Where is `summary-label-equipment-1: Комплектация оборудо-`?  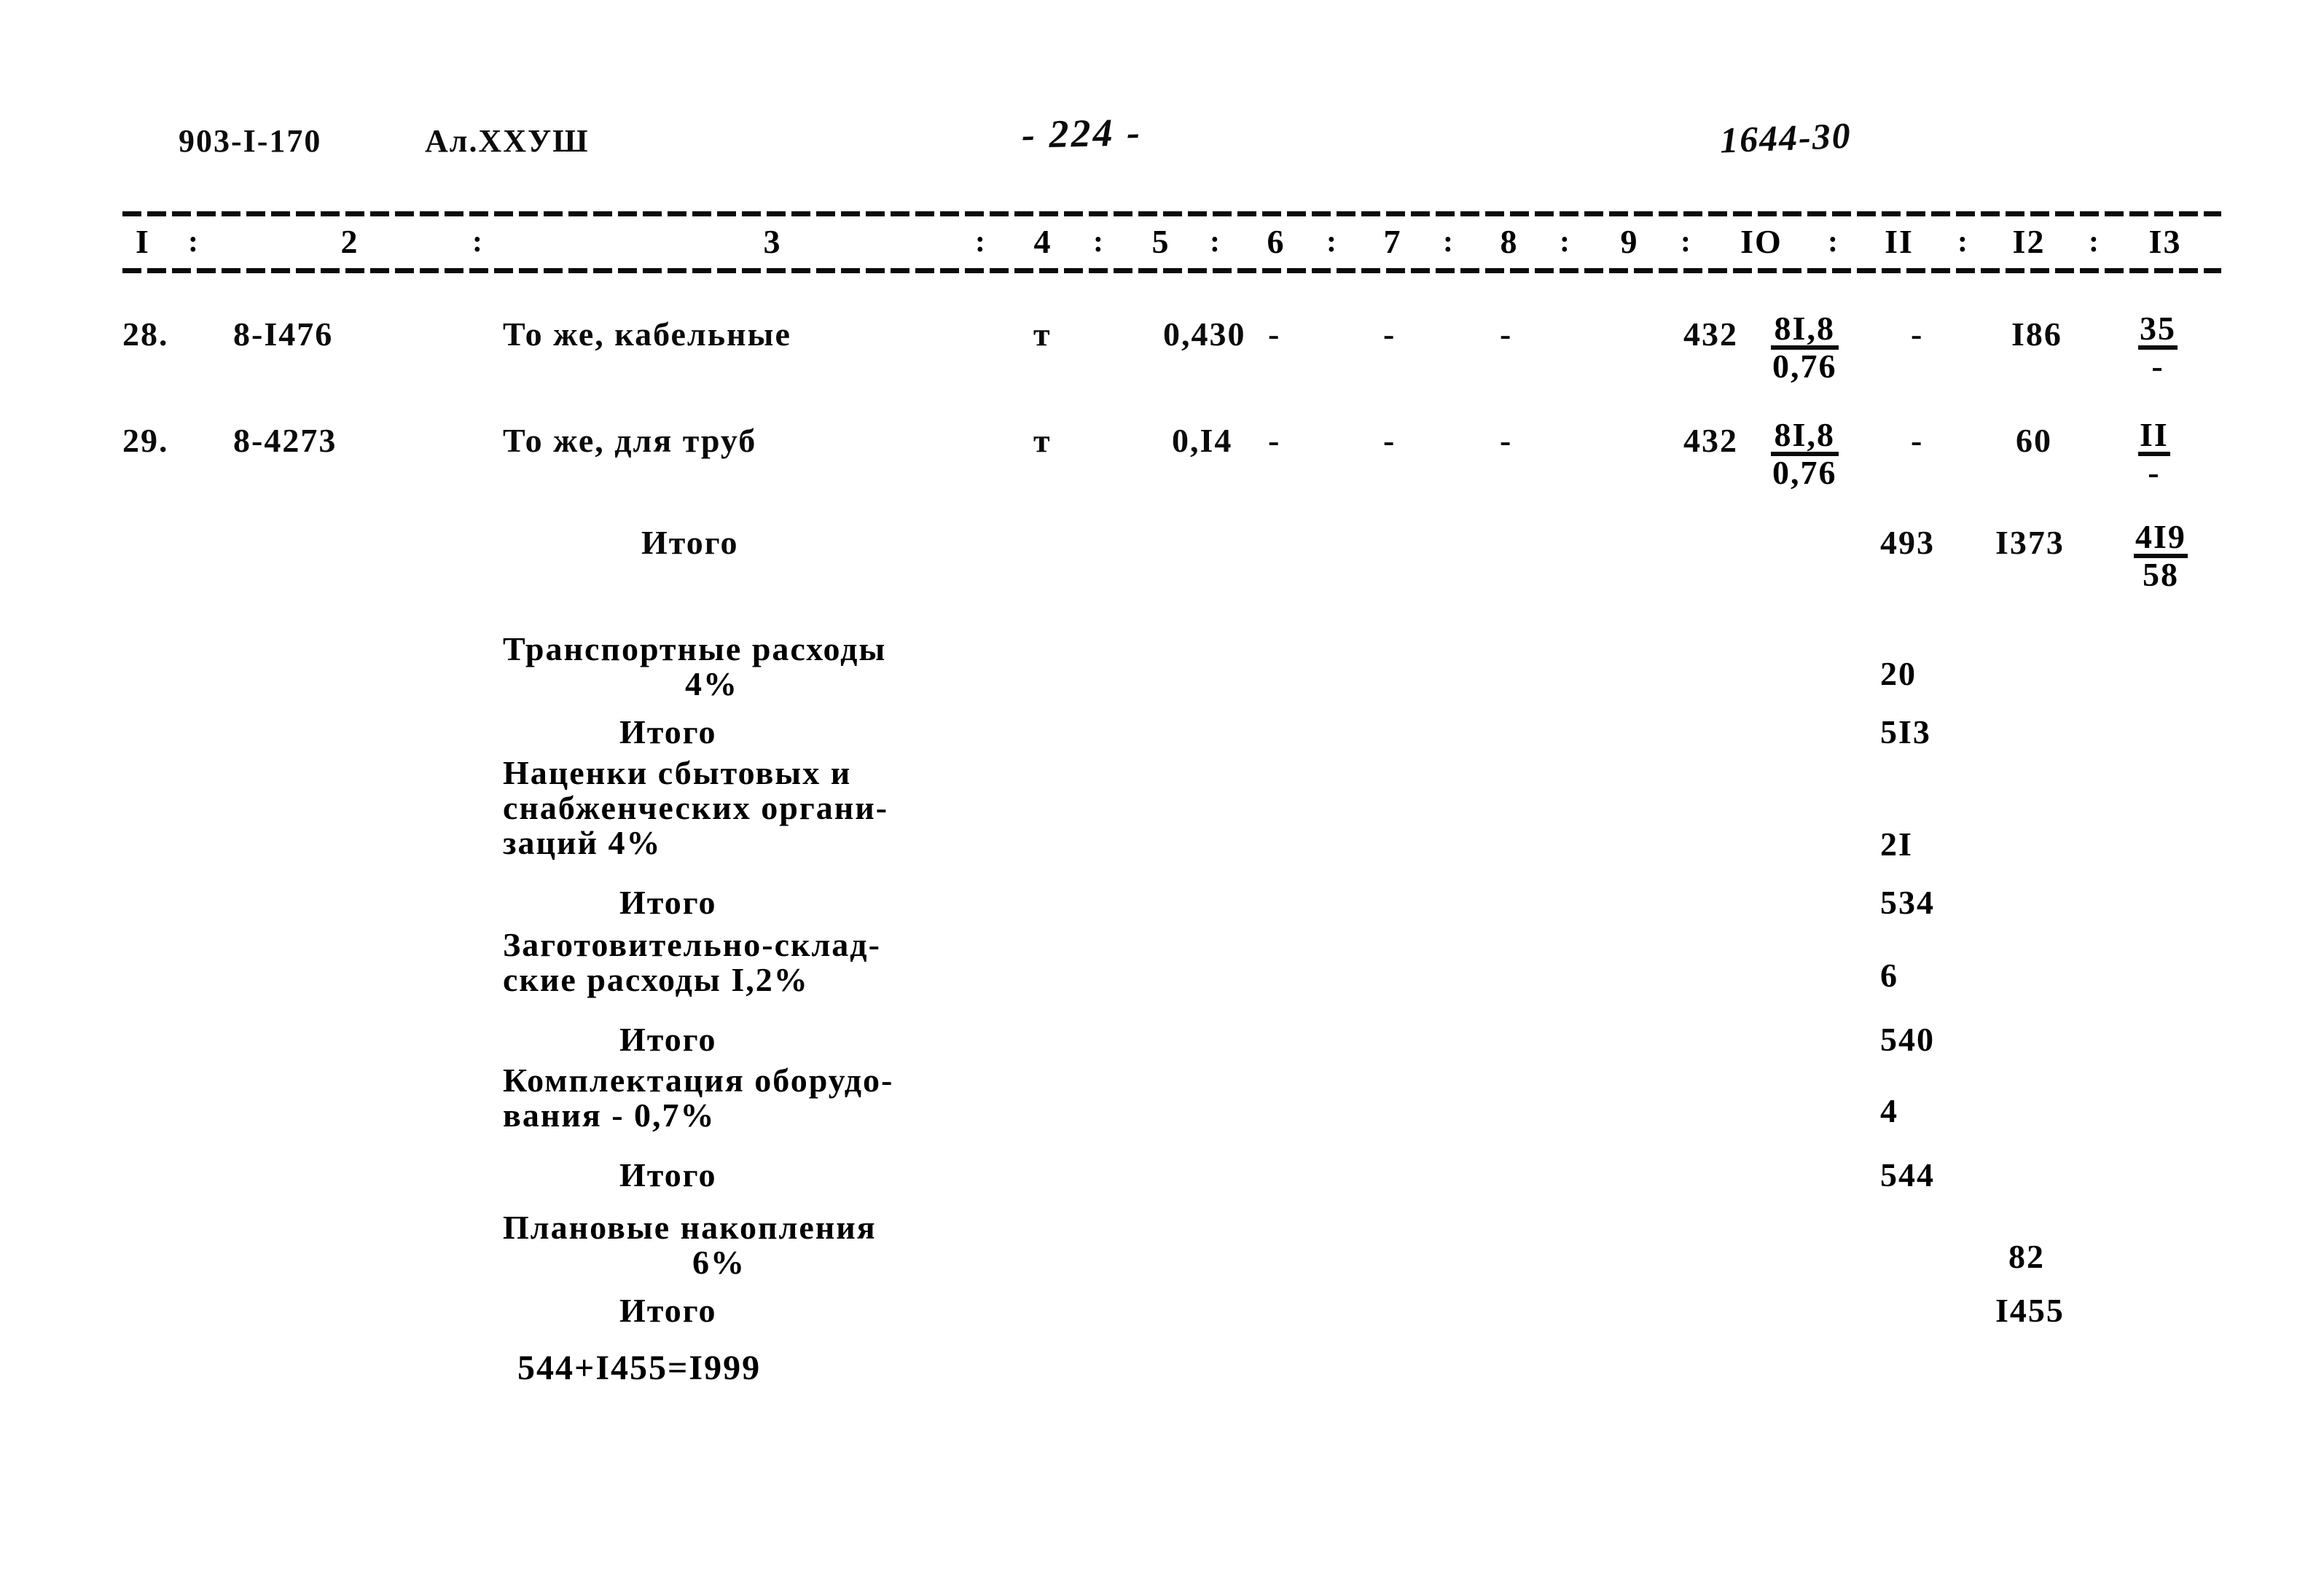
summary-label-equipment-1: Комплектация оборудо- is located at coordinates (698, 1080).